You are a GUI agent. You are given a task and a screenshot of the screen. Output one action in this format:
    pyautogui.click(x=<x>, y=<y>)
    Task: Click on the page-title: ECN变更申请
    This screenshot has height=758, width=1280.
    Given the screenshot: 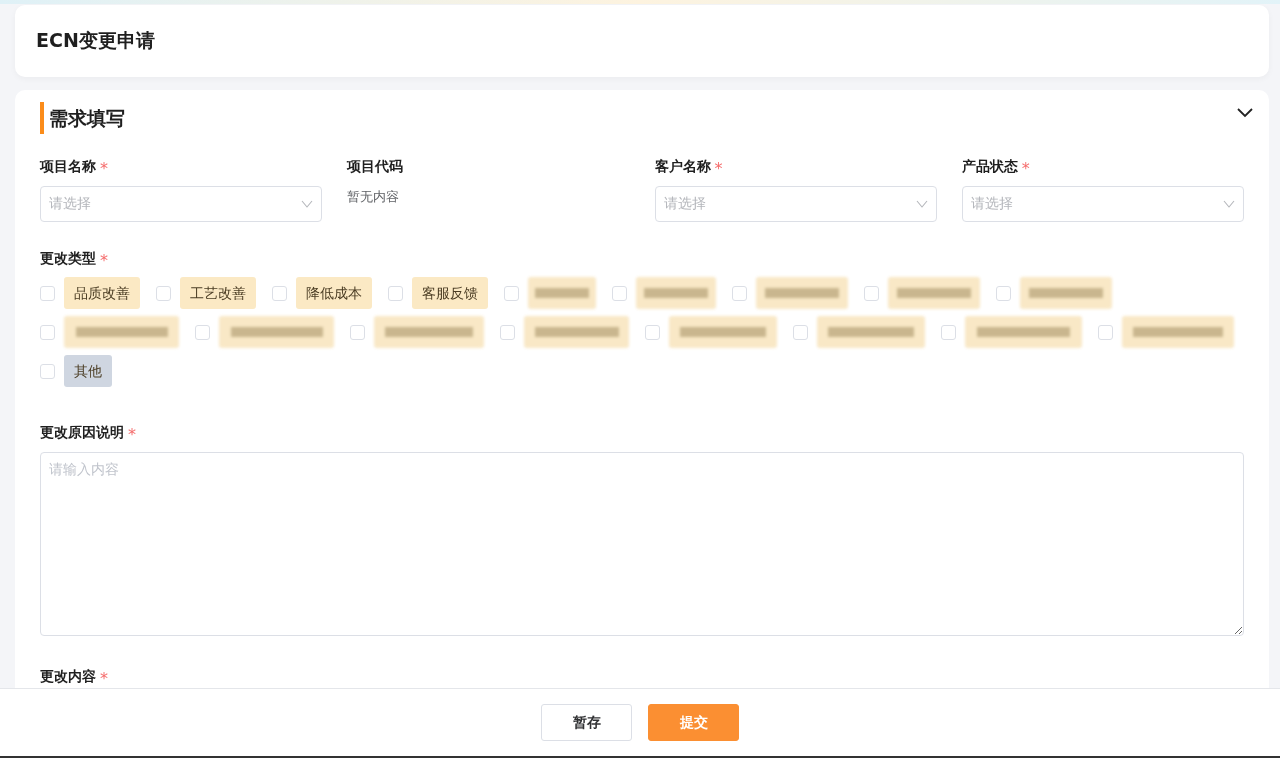 What is the action you would take?
    pyautogui.click(x=95, y=40)
    